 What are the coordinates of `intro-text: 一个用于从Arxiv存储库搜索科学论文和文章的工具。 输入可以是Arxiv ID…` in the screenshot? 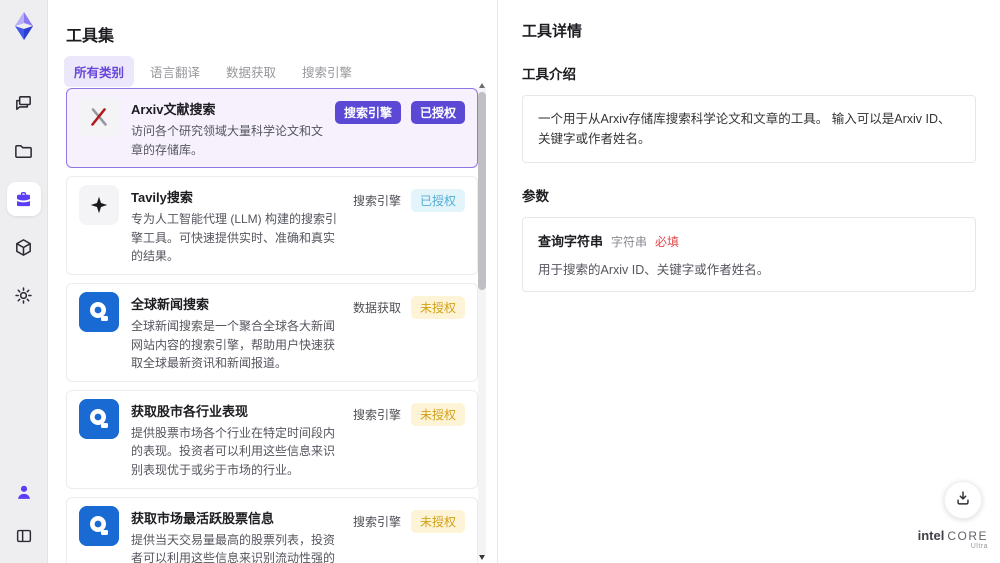 It's located at (744, 129).